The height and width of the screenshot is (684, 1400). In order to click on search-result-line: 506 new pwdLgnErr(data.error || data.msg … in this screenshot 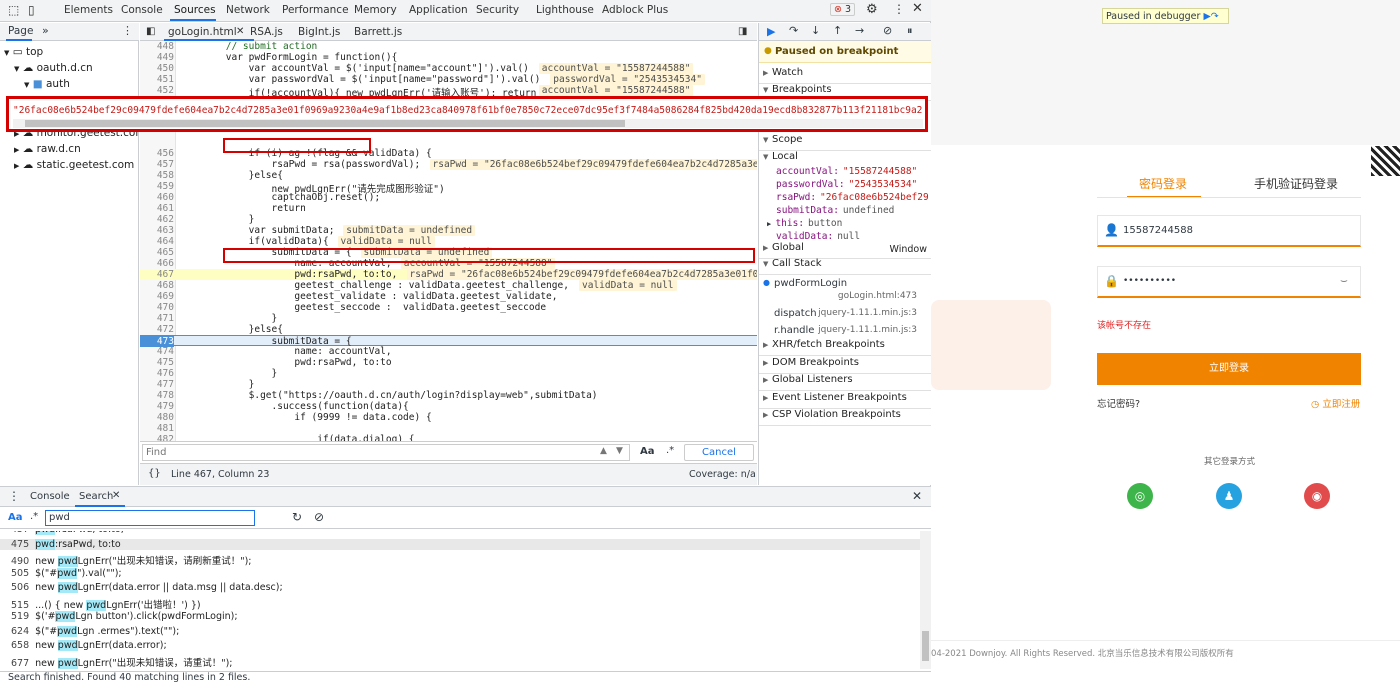, I will do `click(460, 587)`.